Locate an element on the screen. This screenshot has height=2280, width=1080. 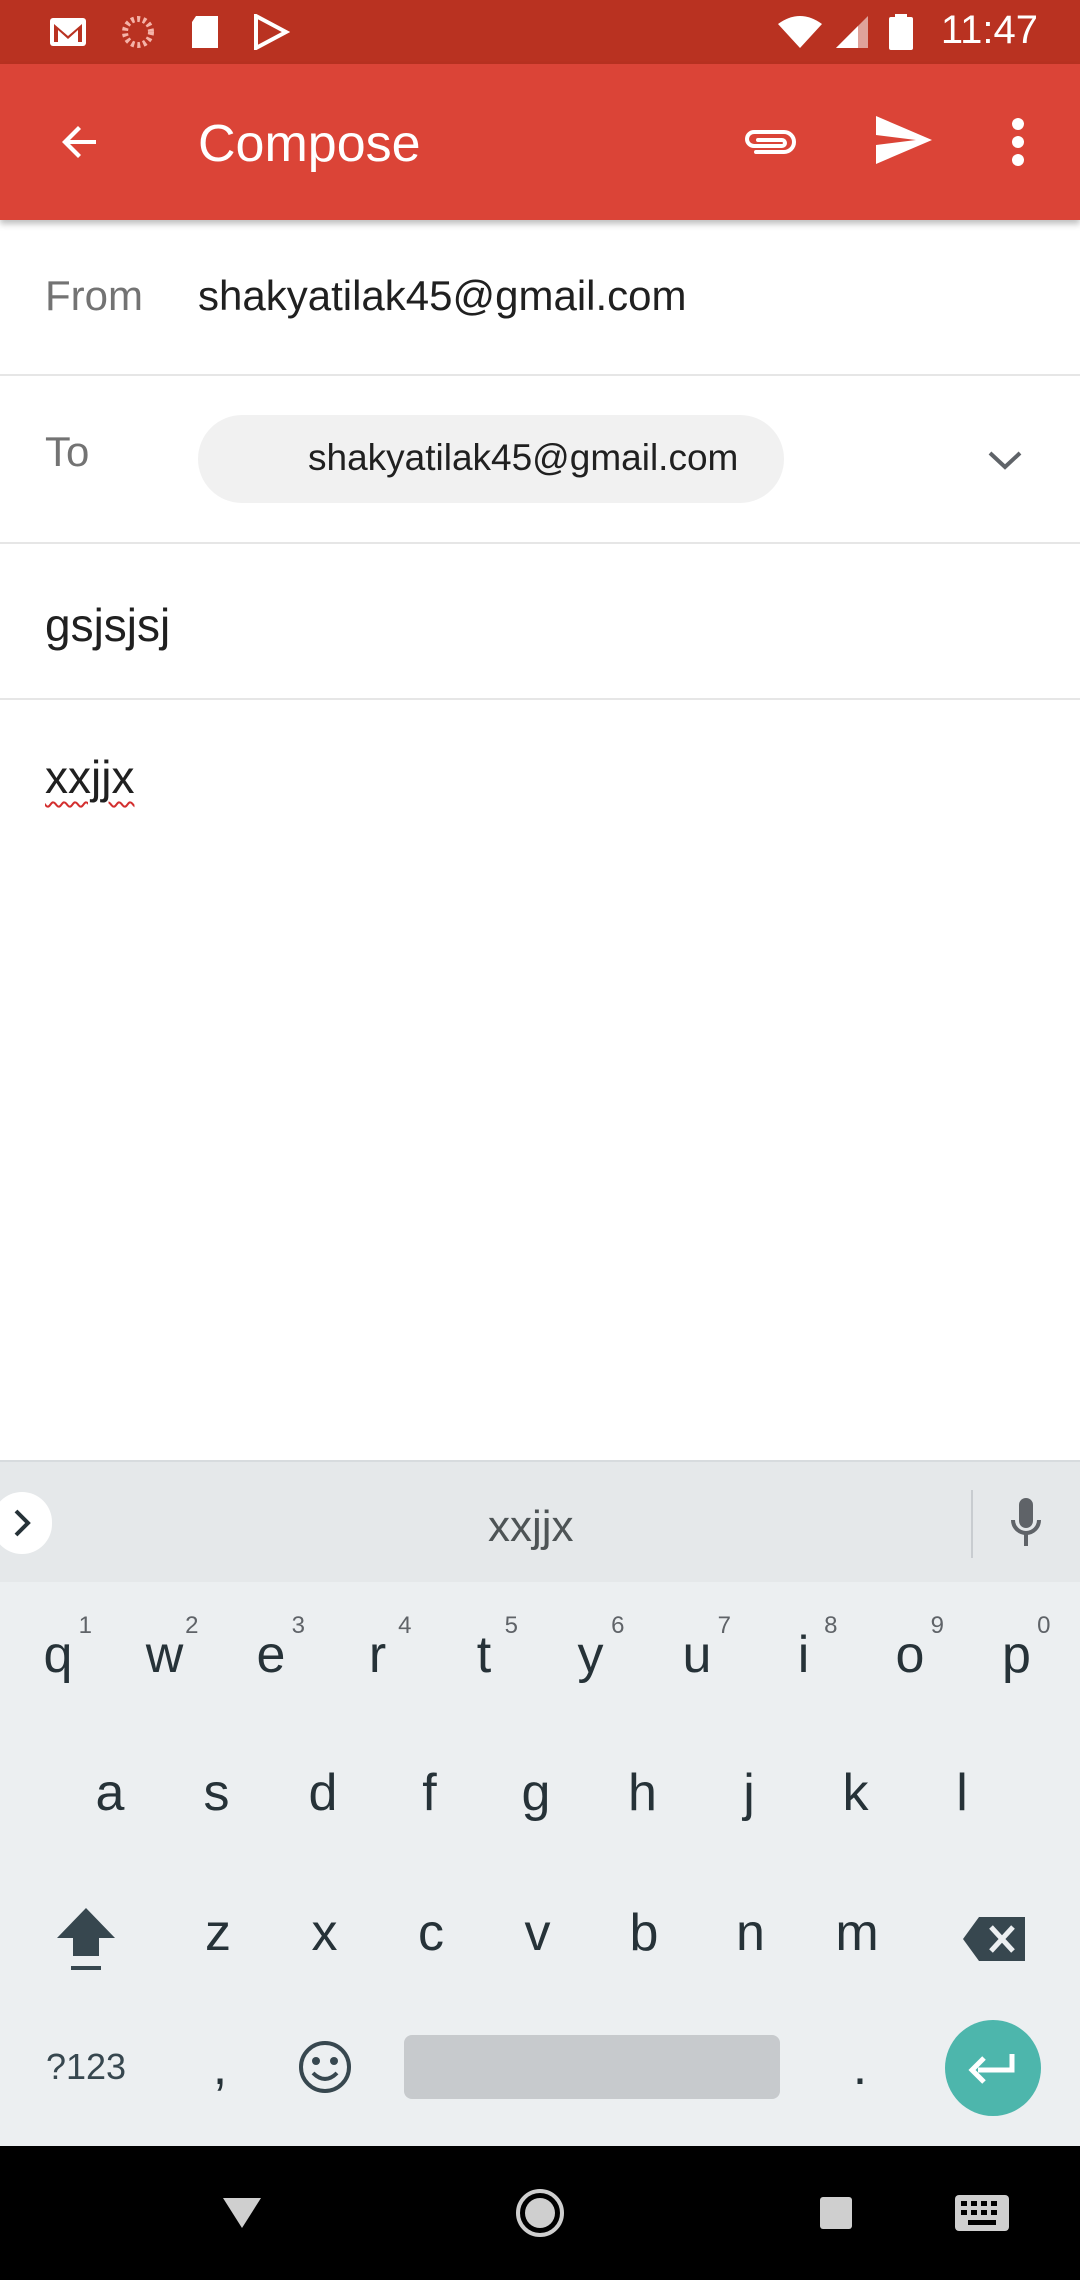
send-button is located at coordinates (904, 140).